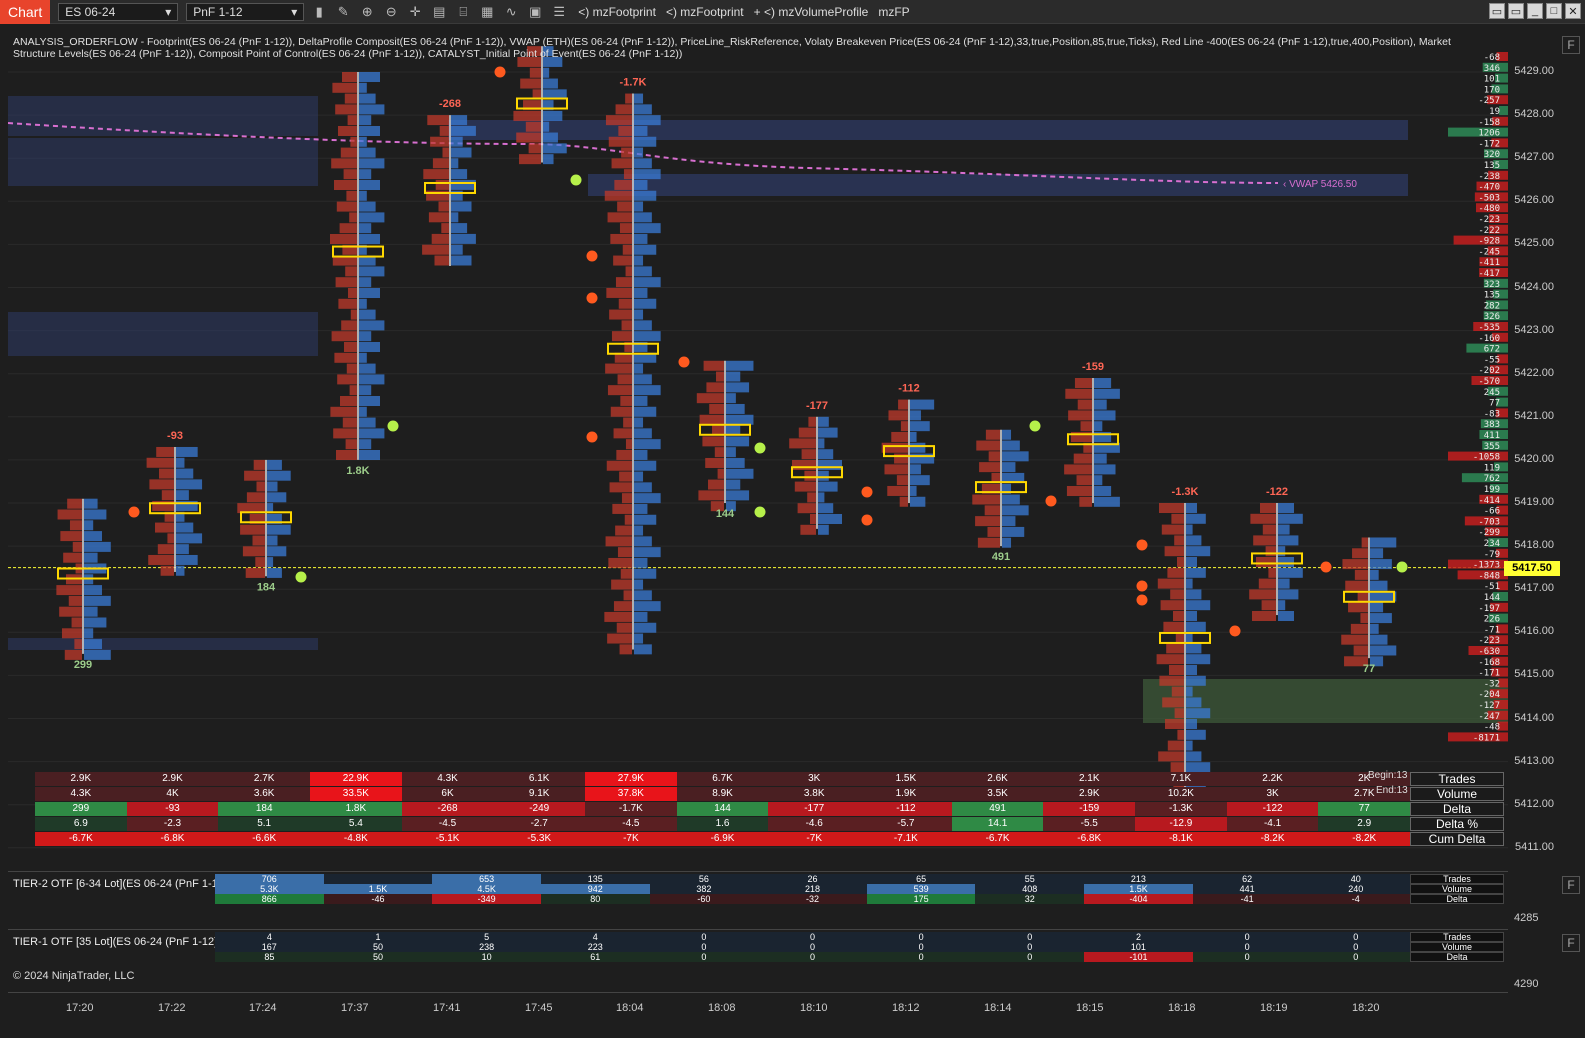 The height and width of the screenshot is (1038, 1585). Describe the element at coordinates (378, 889) in the screenshot. I see `tier-cell: 1.5K` at that location.